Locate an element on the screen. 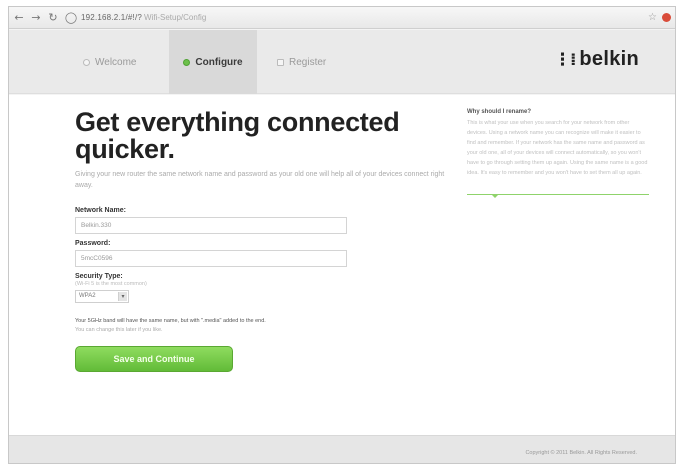 This screenshot has width=684, height=470. step-register-label: Register is located at coordinates (308, 62).